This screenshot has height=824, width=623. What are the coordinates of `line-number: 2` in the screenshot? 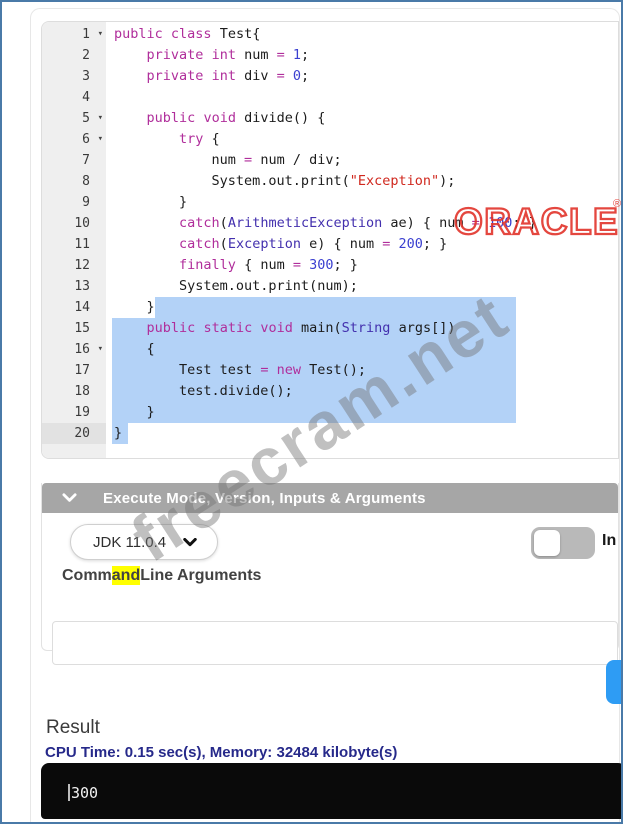 It's located at (86, 55).